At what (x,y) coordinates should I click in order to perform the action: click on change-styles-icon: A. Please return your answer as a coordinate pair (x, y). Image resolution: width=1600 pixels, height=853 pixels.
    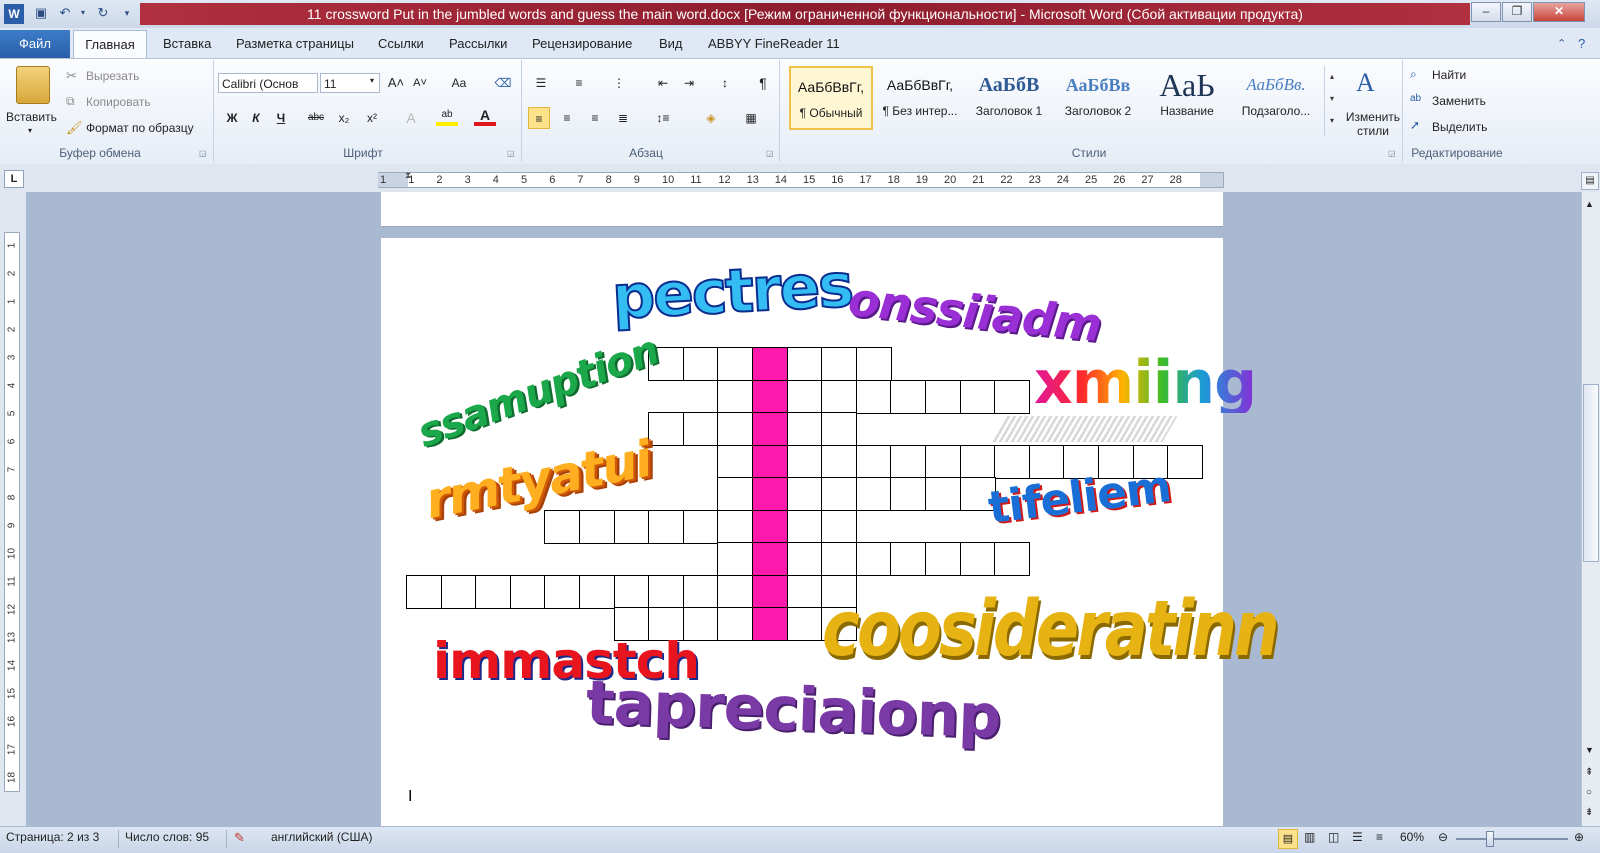
    Looking at the image, I should click on (1365, 83).